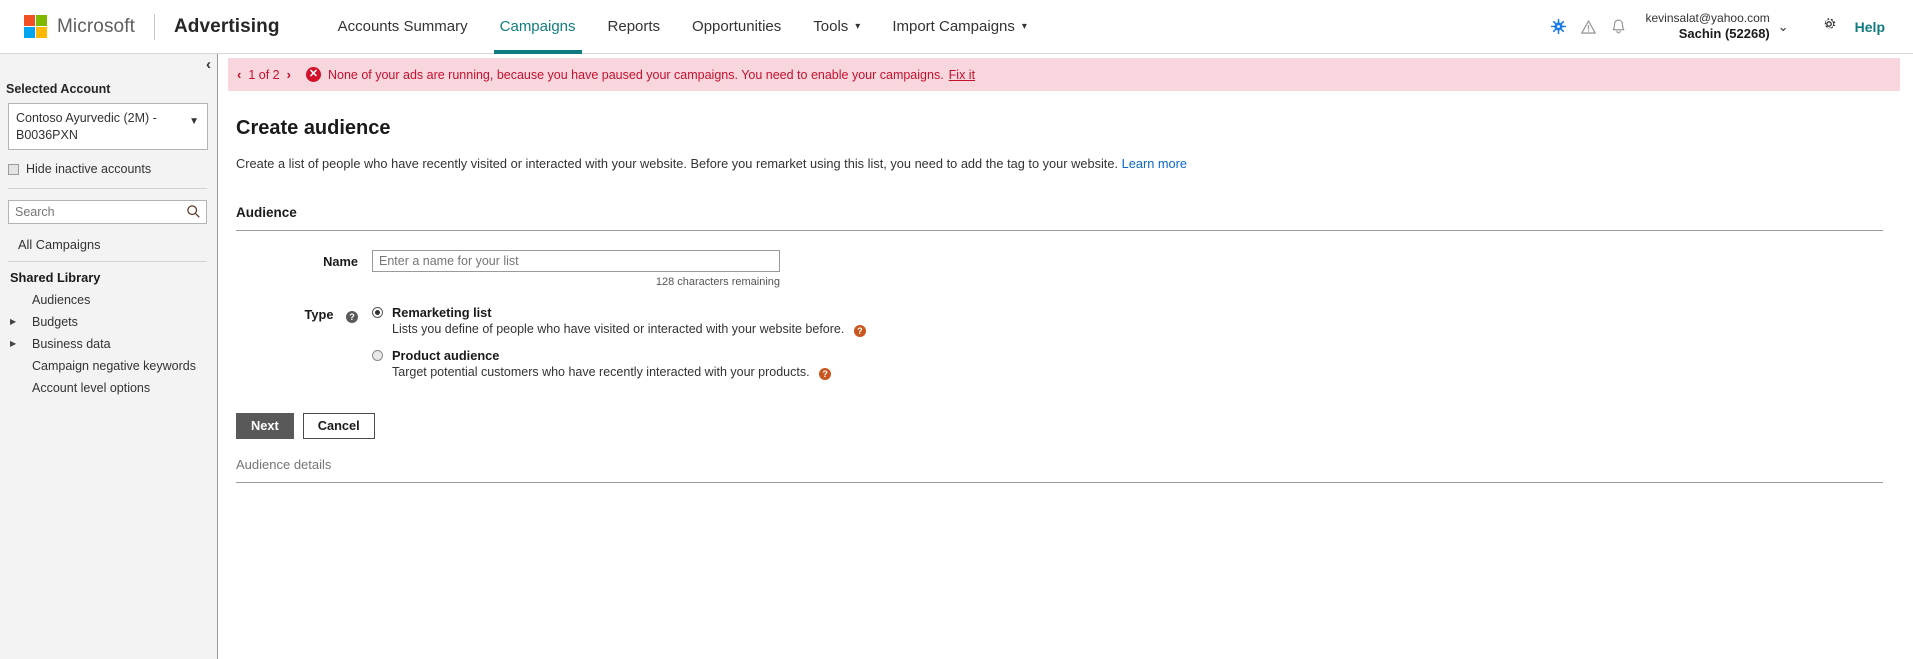  What do you see at coordinates (108, 300) in the screenshot?
I see `sidebar-item-audiences: Audiences` at bounding box center [108, 300].